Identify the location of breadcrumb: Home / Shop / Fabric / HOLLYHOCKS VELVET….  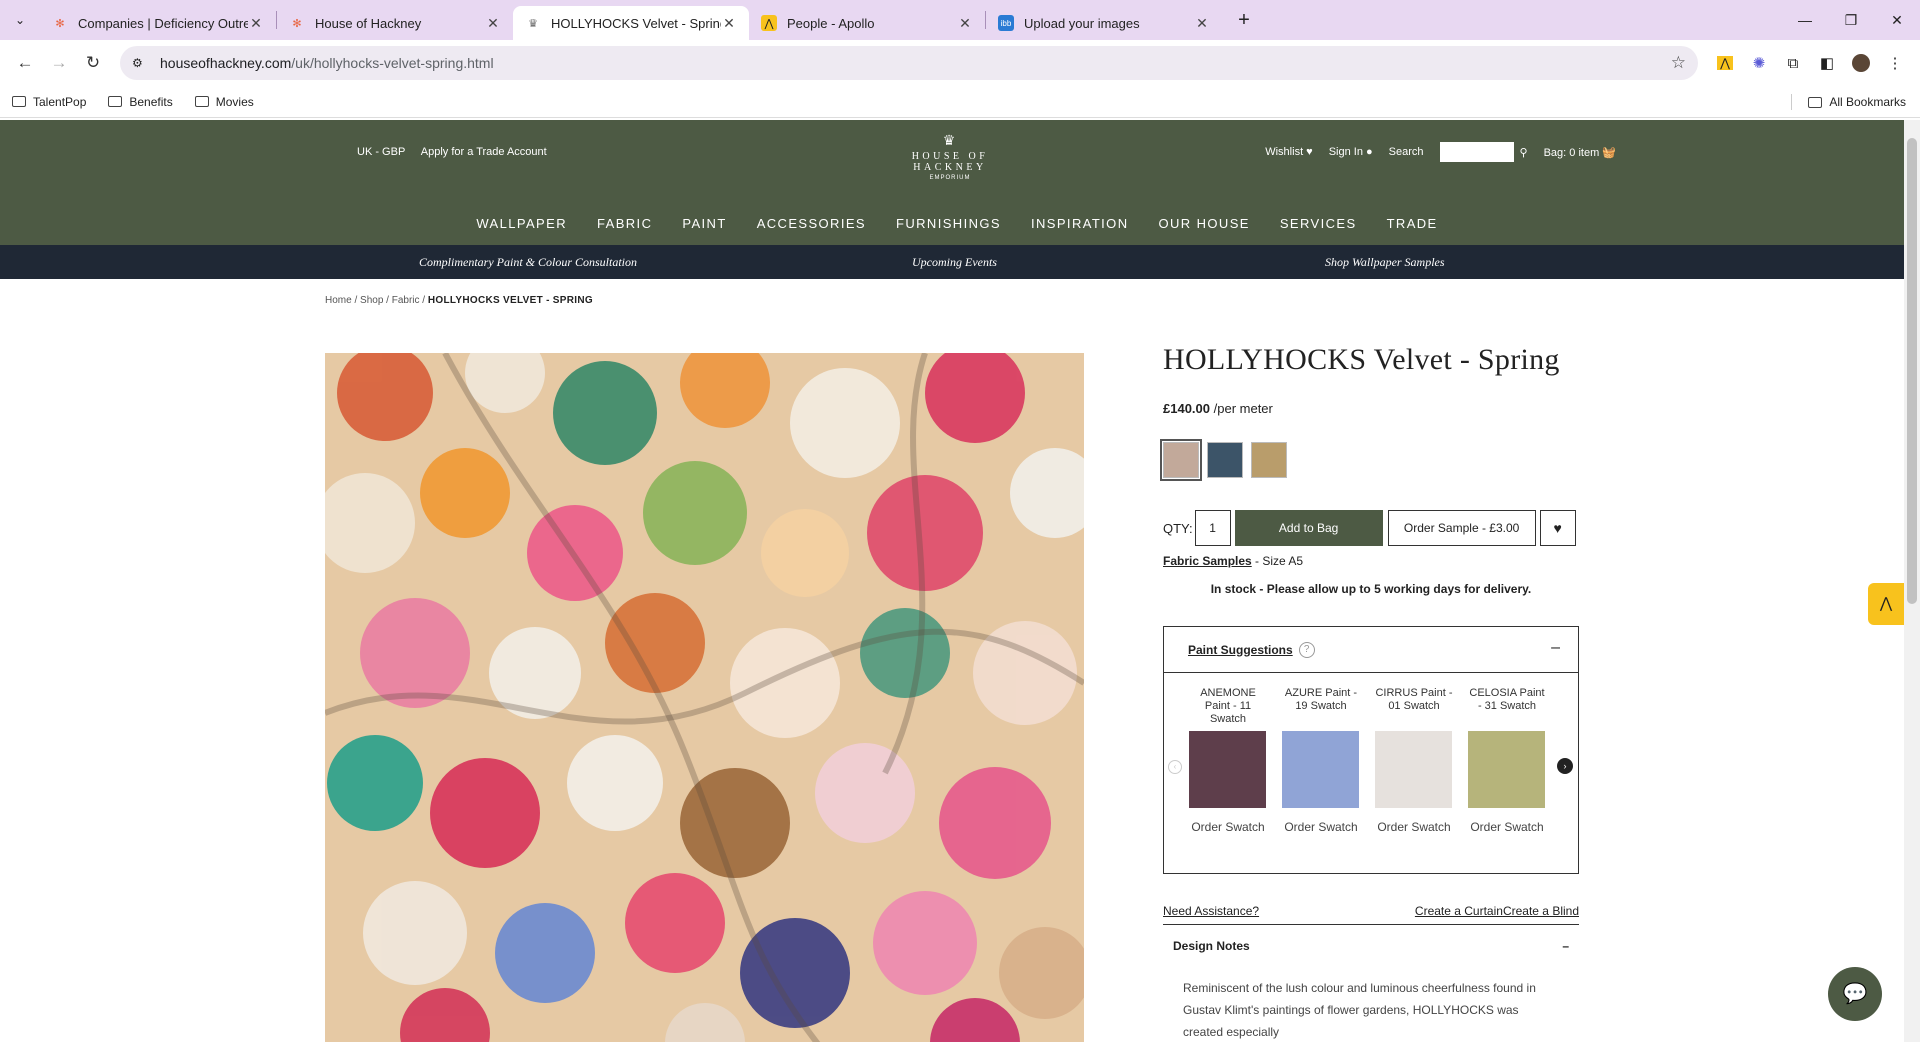
(459, 300).